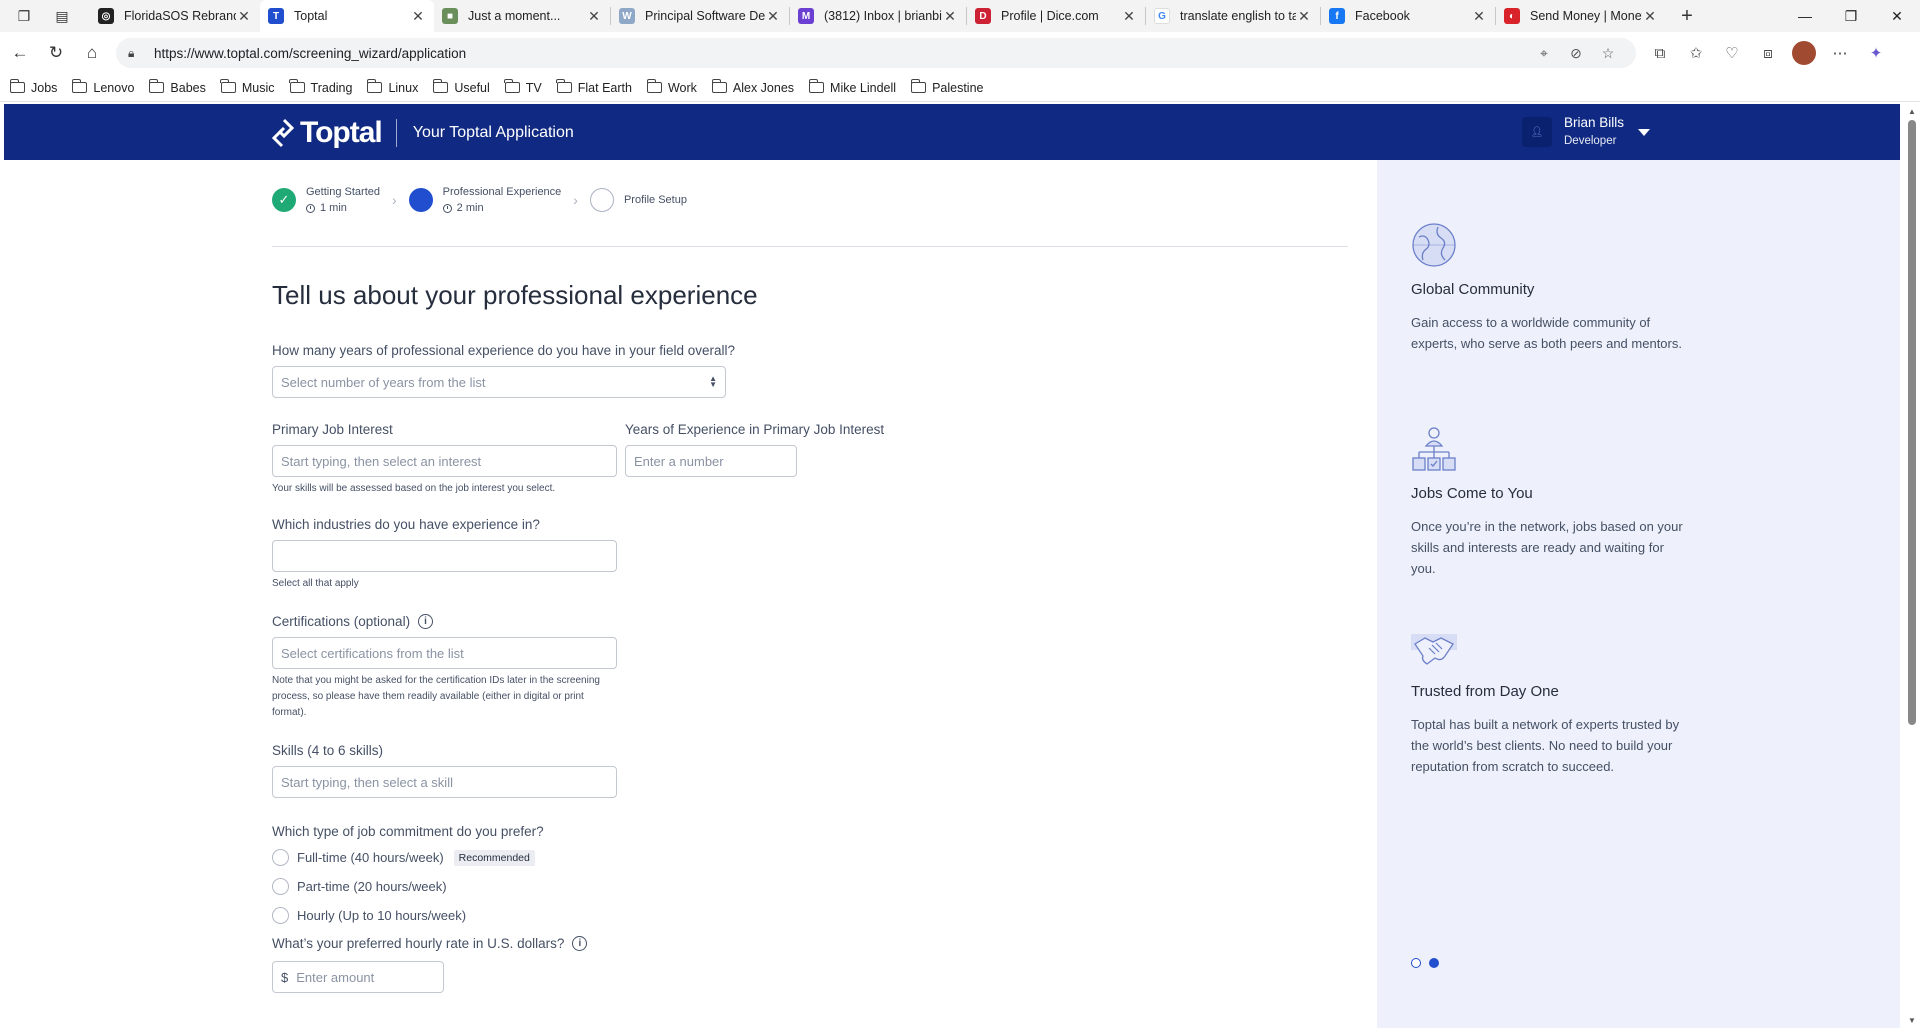 This screenshot has width=1920, height=1032. Describe the element at coordinates (484, 200) in the screenshot. I see `step-2: Professional Experience 2 min` at that location.